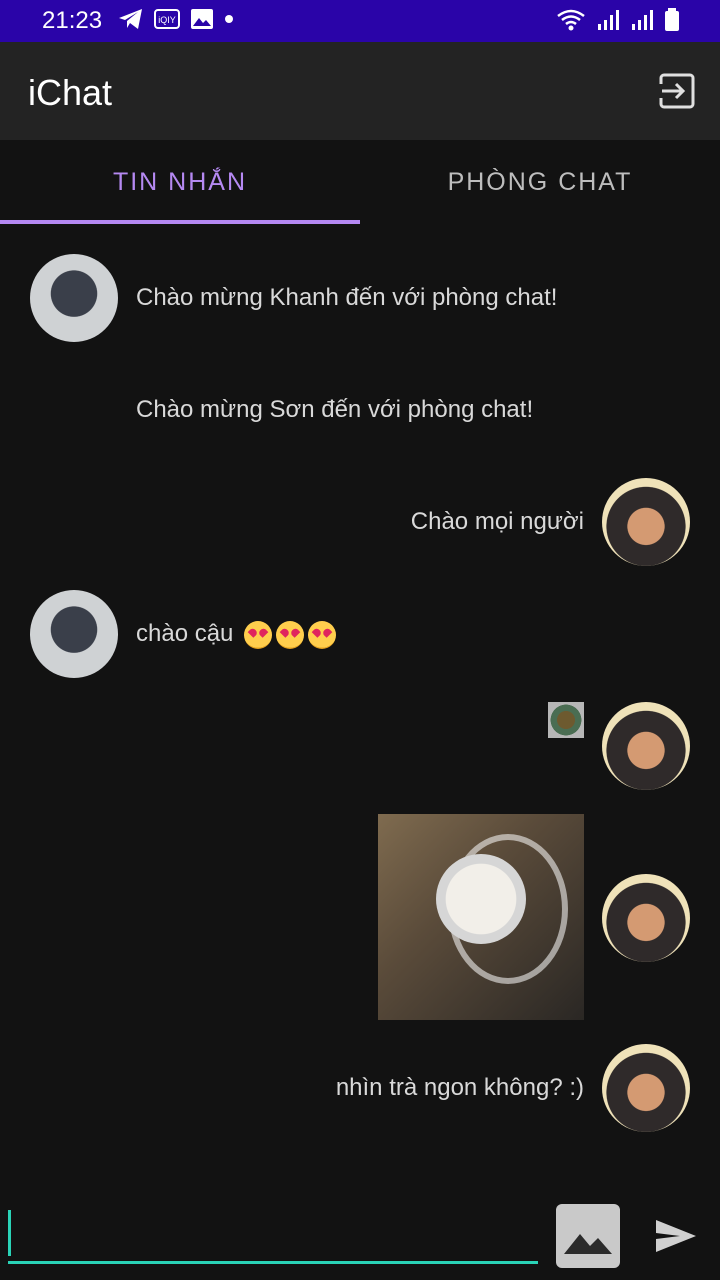 The image size is (720, 1280). Describe the element at coordinates (566, 720) in the screenshot. I see `image-thumbnail-small` at that location.